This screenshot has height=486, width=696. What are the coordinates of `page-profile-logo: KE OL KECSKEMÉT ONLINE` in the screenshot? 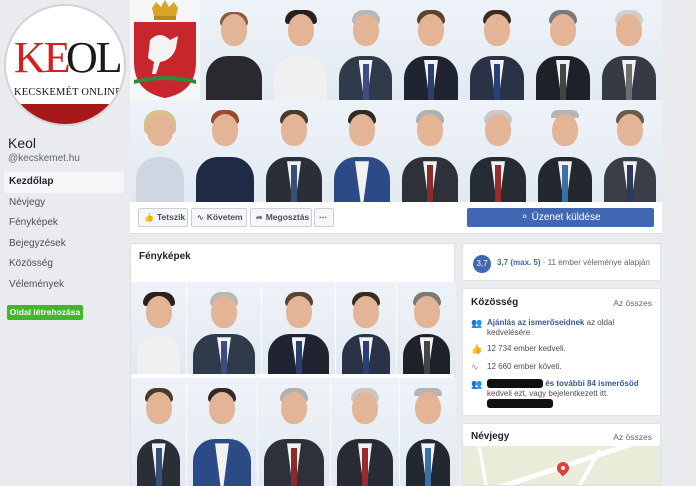 It's located at (65, 65).